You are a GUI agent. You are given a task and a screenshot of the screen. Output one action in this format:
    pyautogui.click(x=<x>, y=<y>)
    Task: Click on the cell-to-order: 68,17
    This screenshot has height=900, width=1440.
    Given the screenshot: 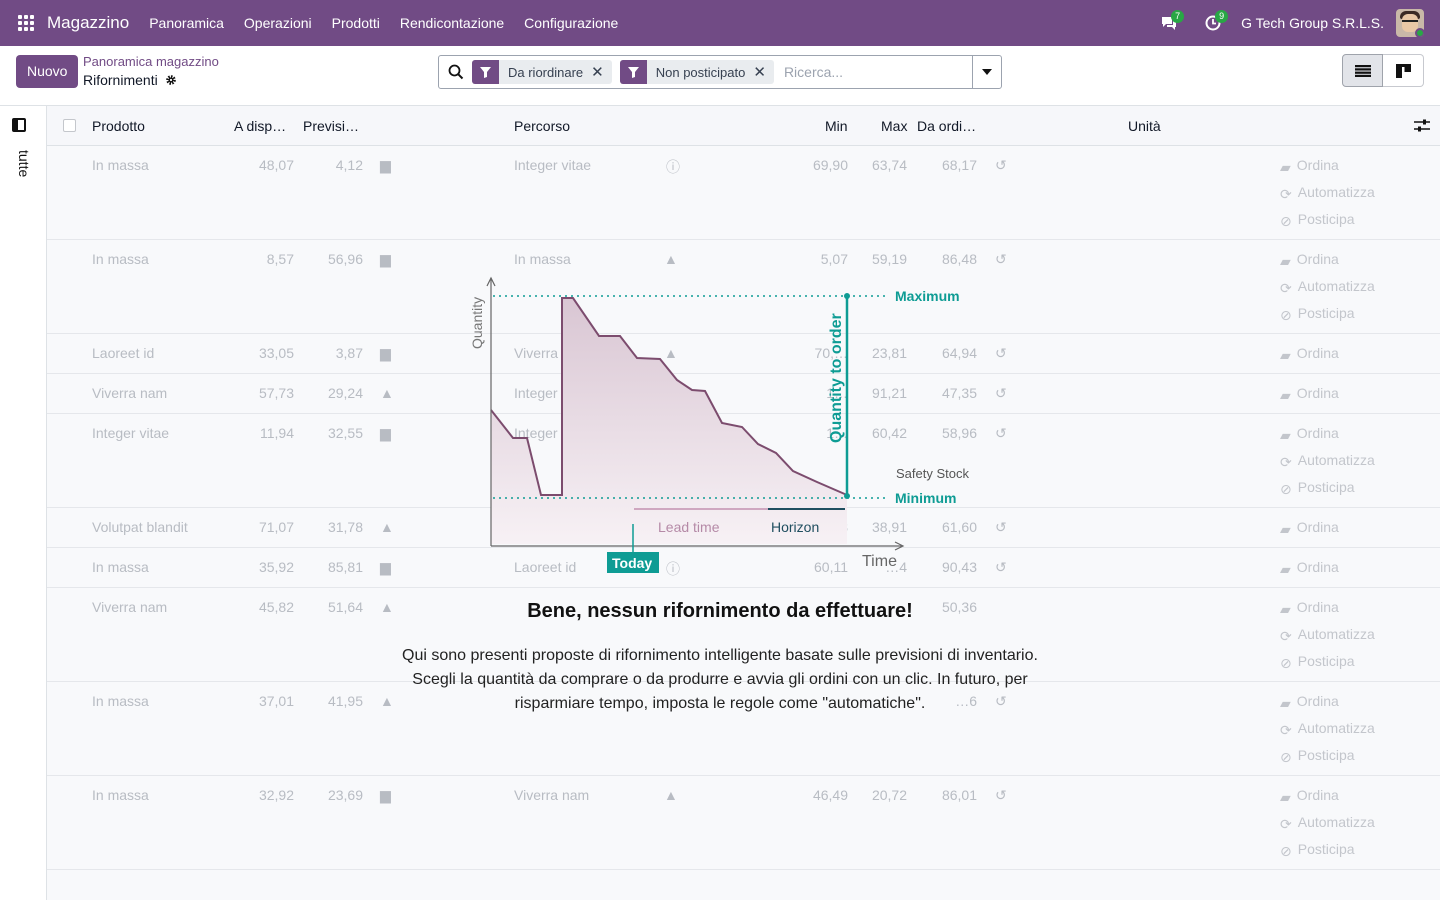 What is the action you would take?
    pyautogui.click(x=959, y=165)
    